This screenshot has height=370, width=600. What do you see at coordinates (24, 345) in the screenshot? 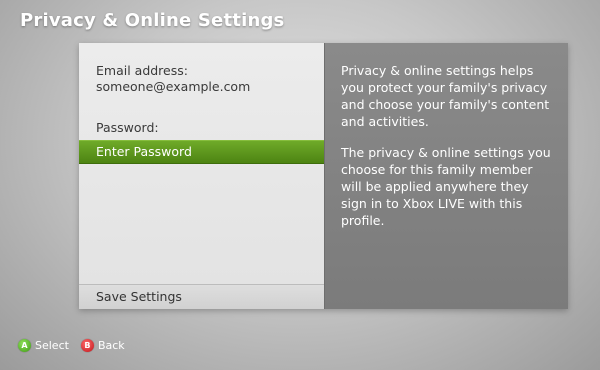
I see `a-button-icon: A` at bounding box center [24, 345].